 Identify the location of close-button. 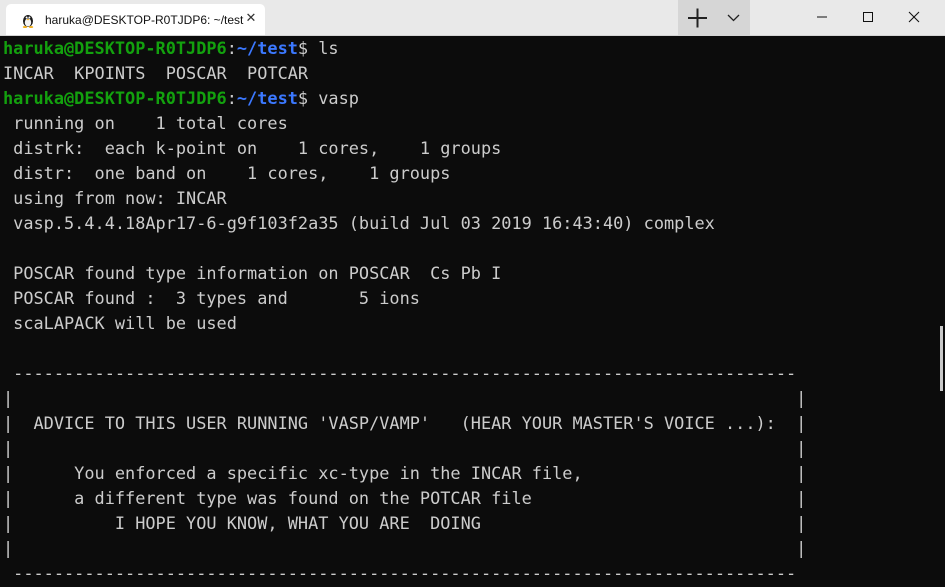
(914, 17).